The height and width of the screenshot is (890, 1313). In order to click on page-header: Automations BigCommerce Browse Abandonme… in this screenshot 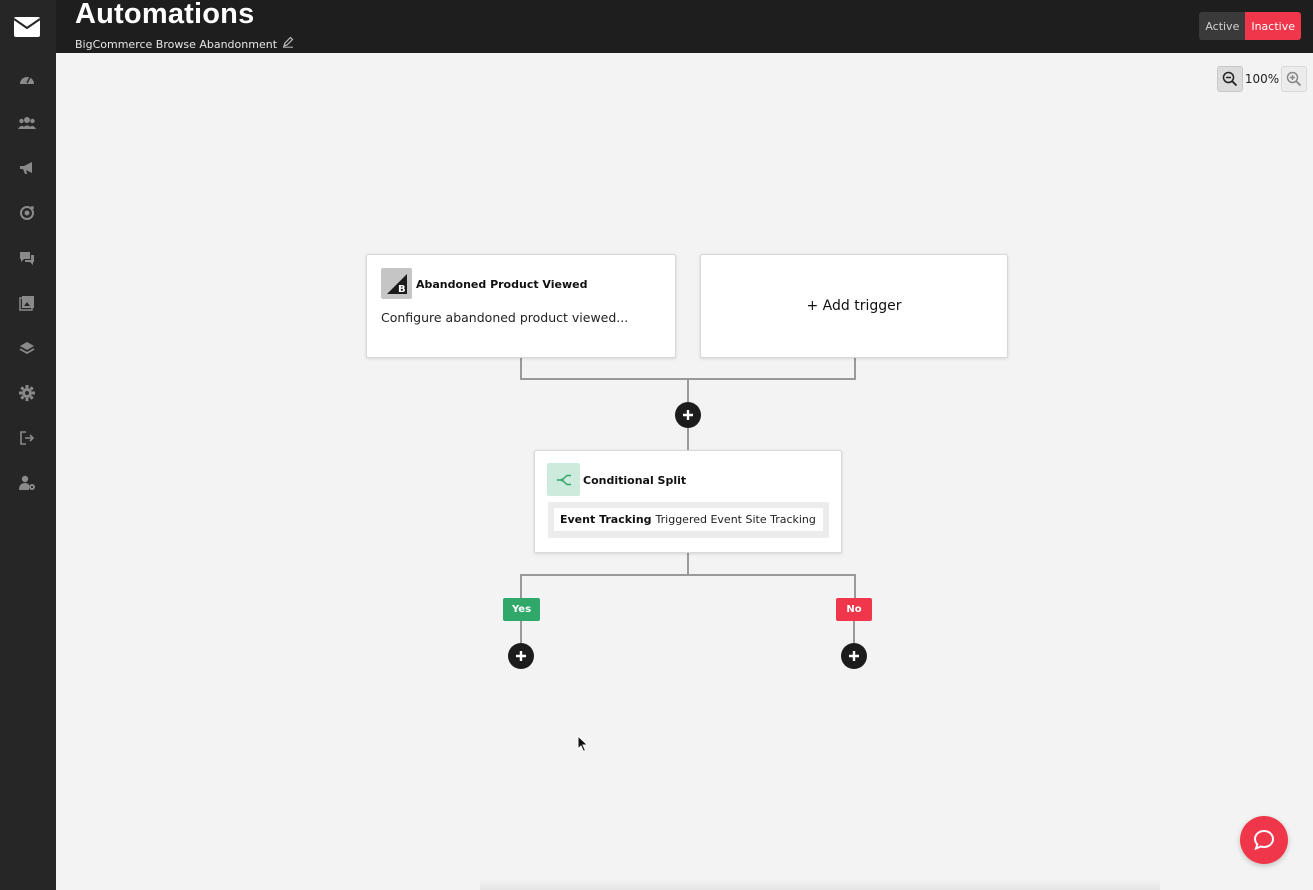, I will do `click(684, 26)`.